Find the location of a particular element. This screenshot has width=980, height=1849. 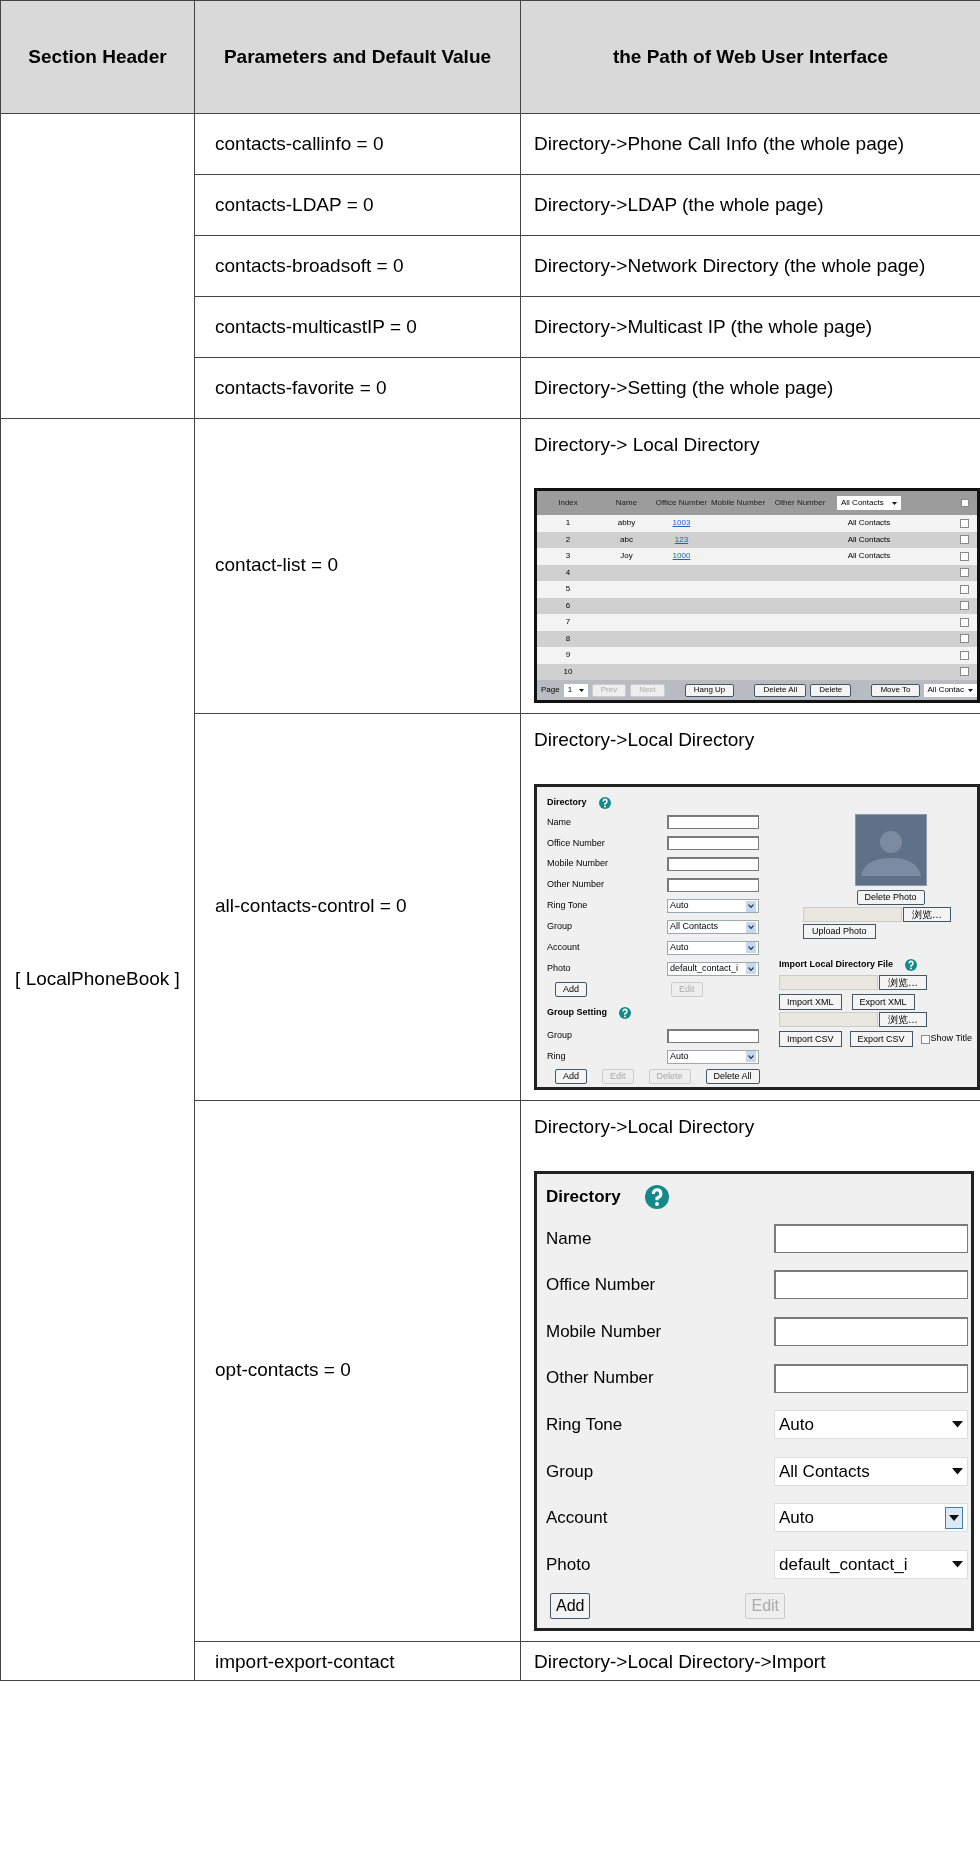

move-target-select: All Contac is located at coordinates (950, 690).